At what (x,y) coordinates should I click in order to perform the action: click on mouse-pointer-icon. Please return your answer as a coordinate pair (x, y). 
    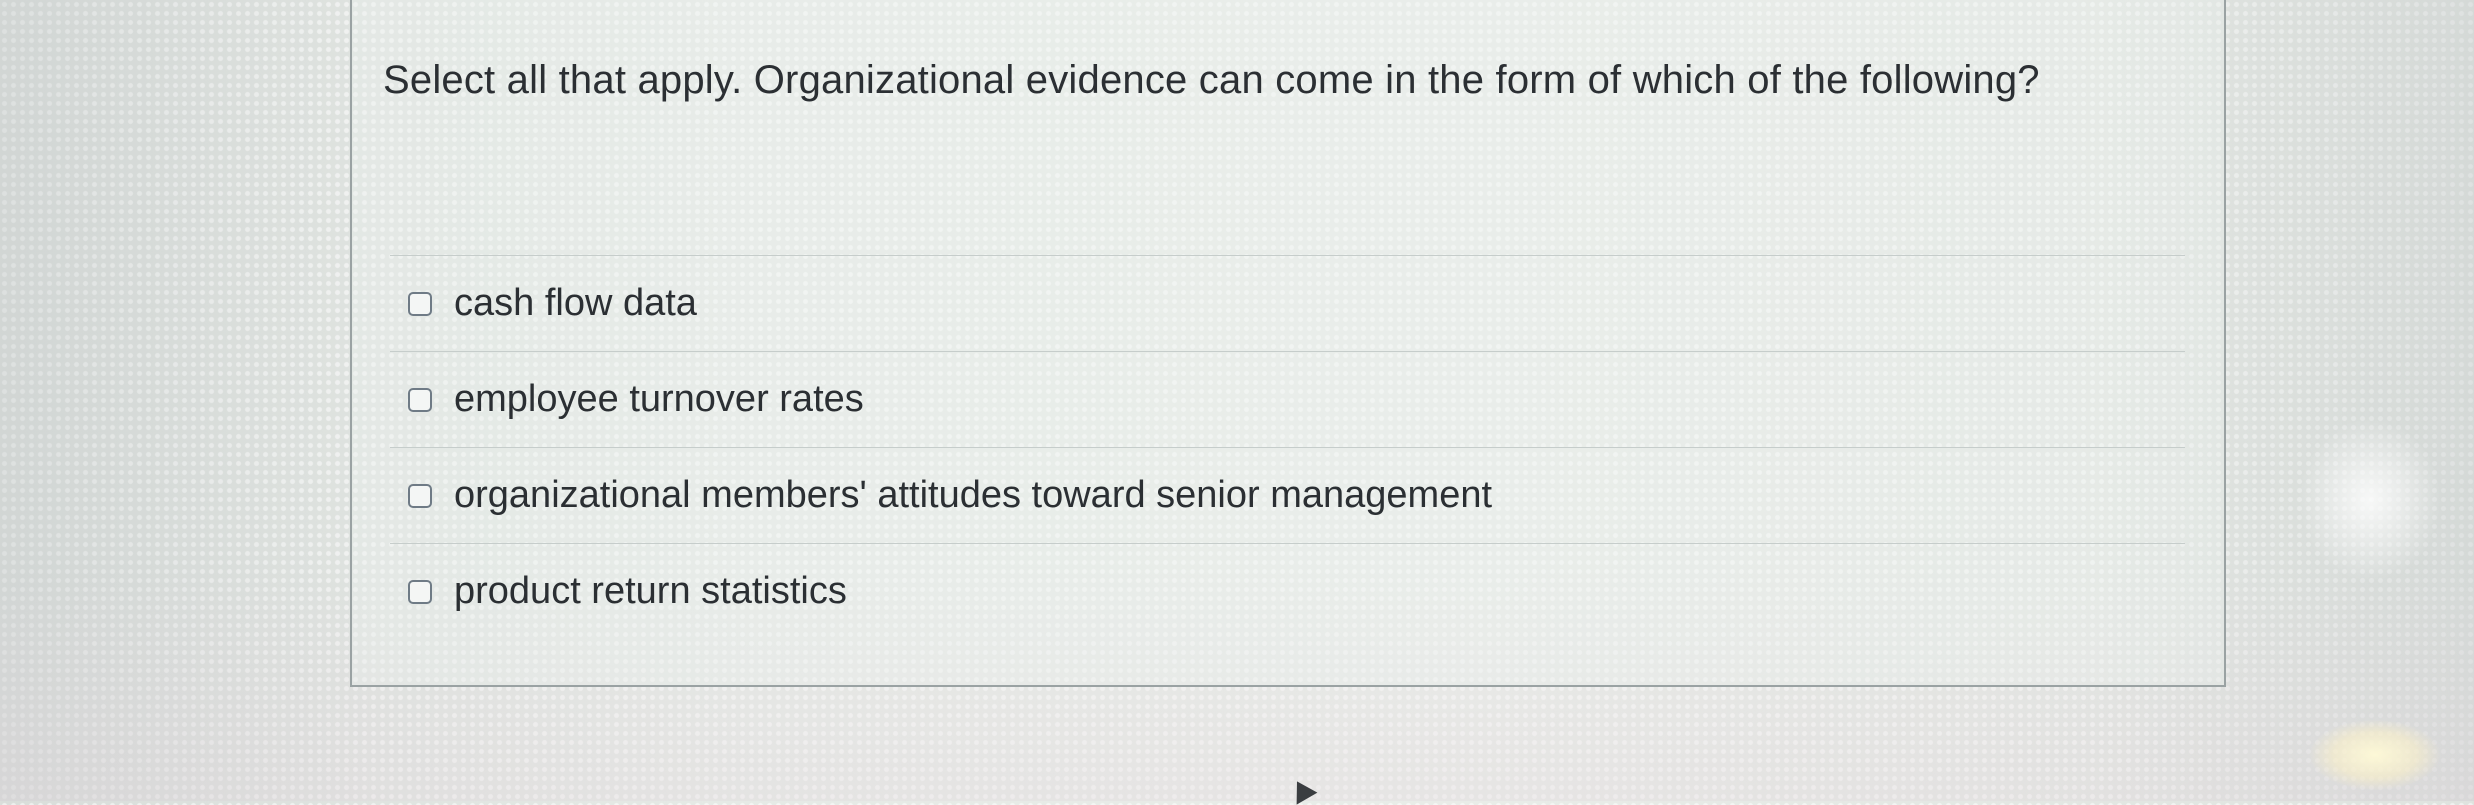
    Looking at the image, I should click on (1302, 790).